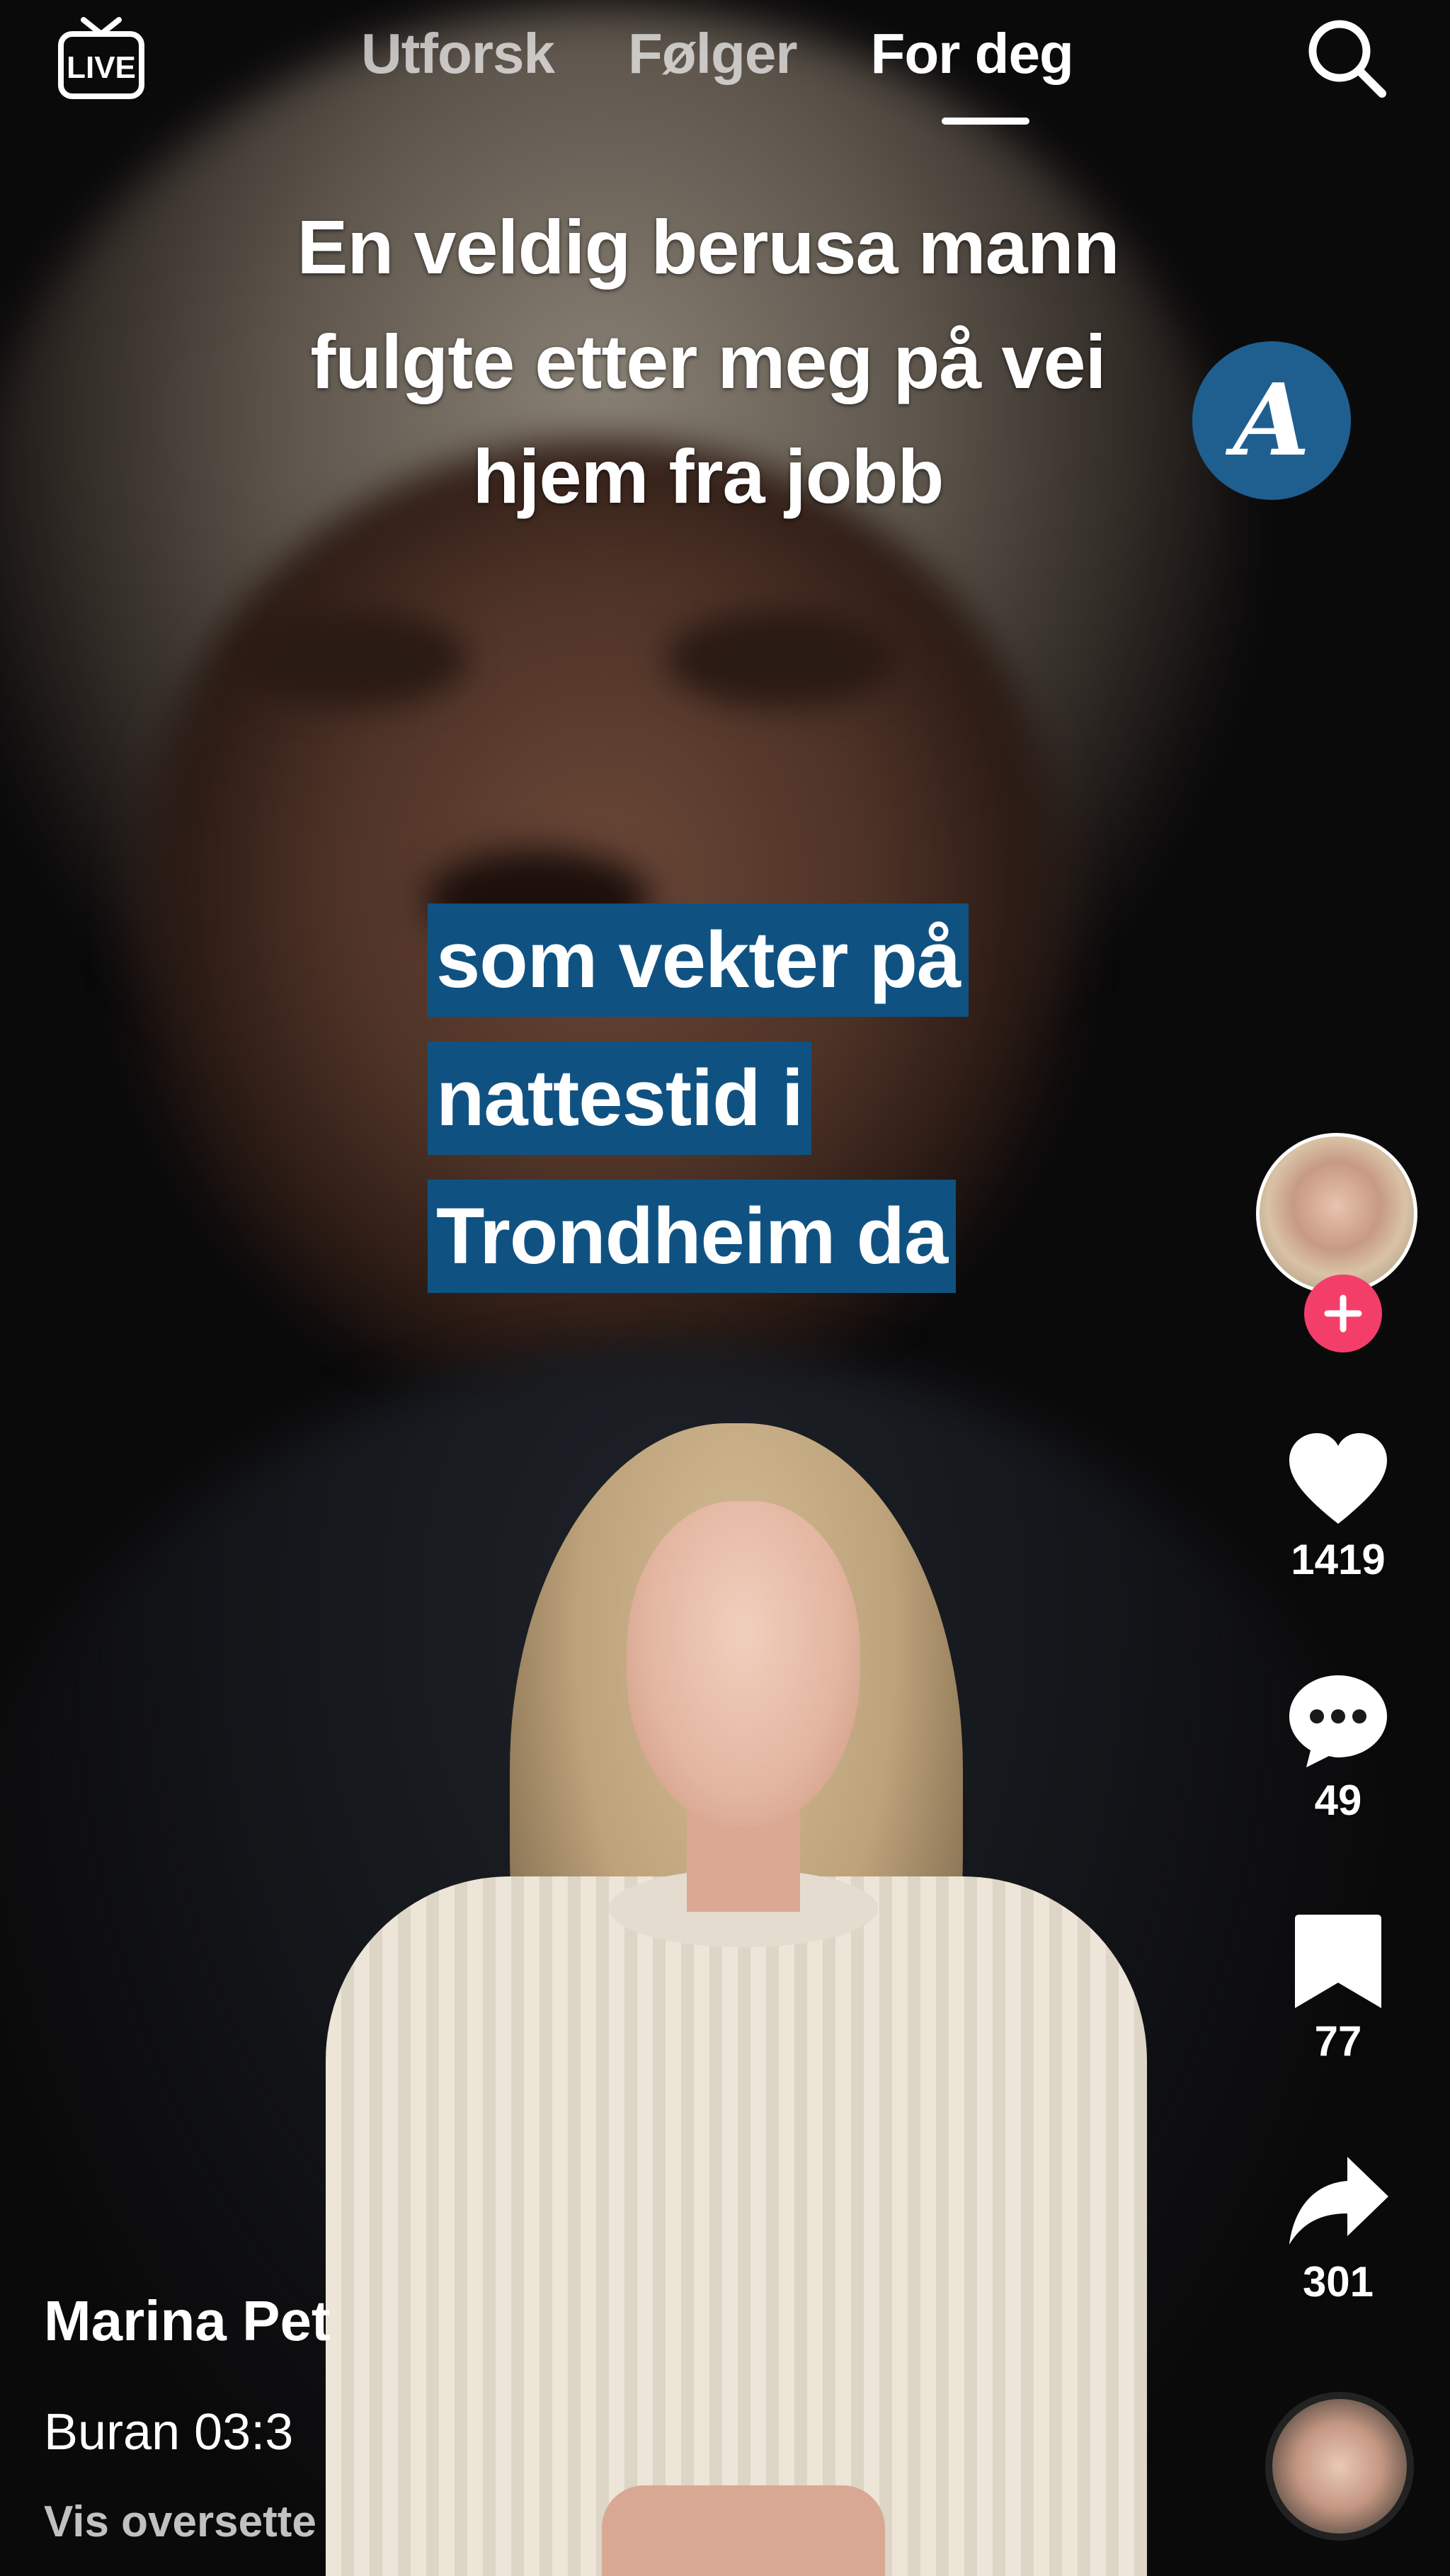 The height and width of the screenshot is (2576, 1450). I want to click on headline-line: En veldig berusa mann, so click(708, 247).